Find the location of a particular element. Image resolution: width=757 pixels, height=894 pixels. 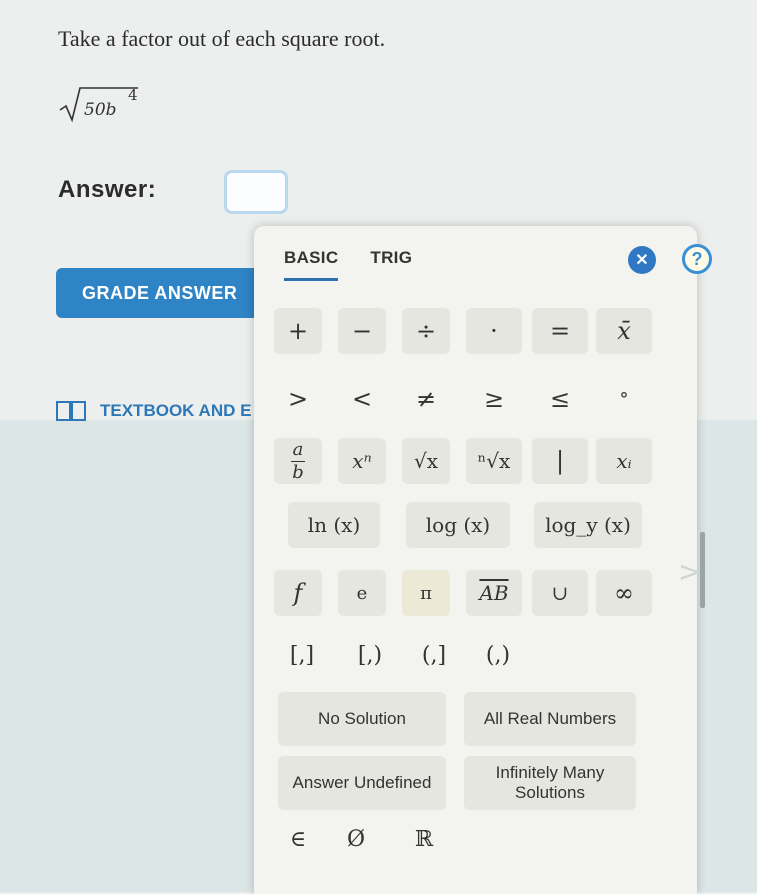

key-absolute: | is located at coordinates (560, 461).